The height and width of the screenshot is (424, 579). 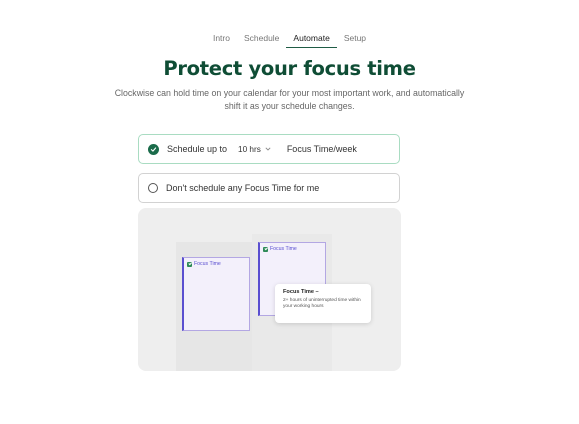 I want to click on hours-select-value: 10 hrs, so click(x=249, y=149).